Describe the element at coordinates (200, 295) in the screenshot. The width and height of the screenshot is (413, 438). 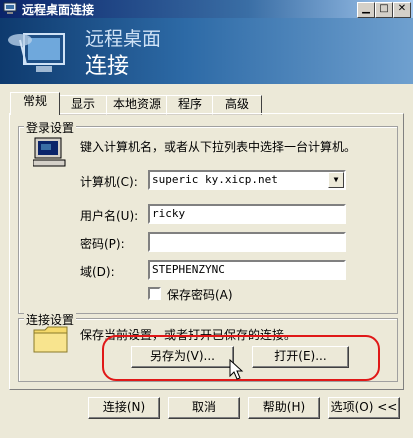
I see `save-password-label: 保存密码(A)` at that location.